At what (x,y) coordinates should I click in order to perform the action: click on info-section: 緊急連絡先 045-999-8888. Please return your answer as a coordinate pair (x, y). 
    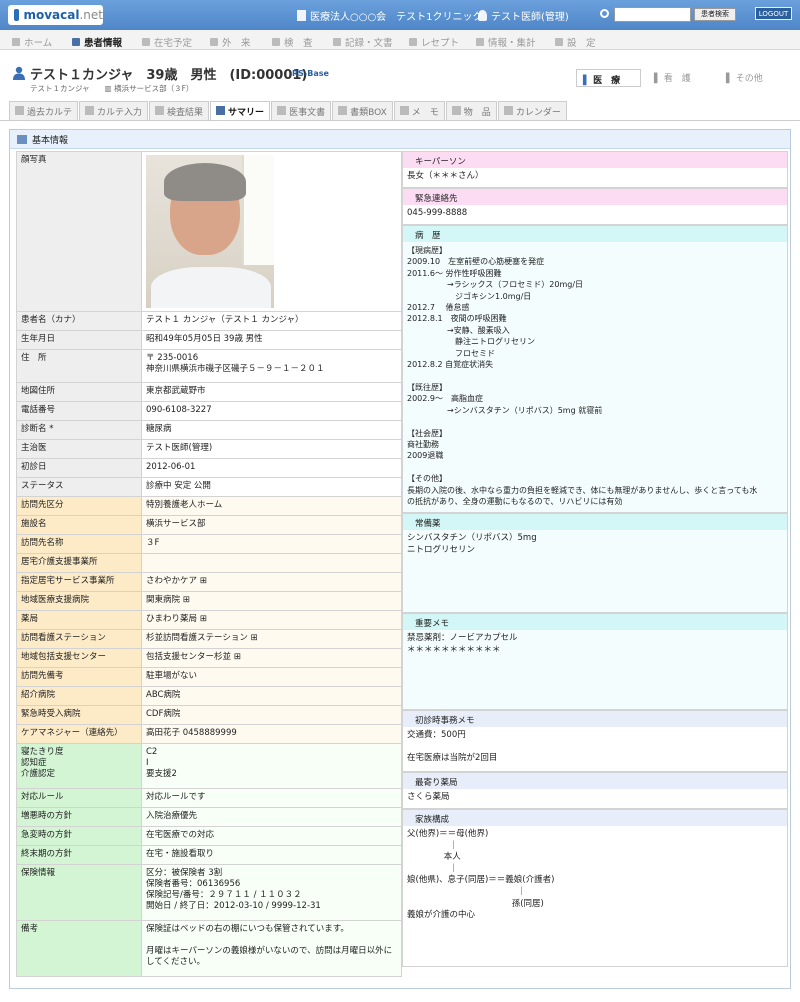
    Looking at the image, I should click on (595, 206).